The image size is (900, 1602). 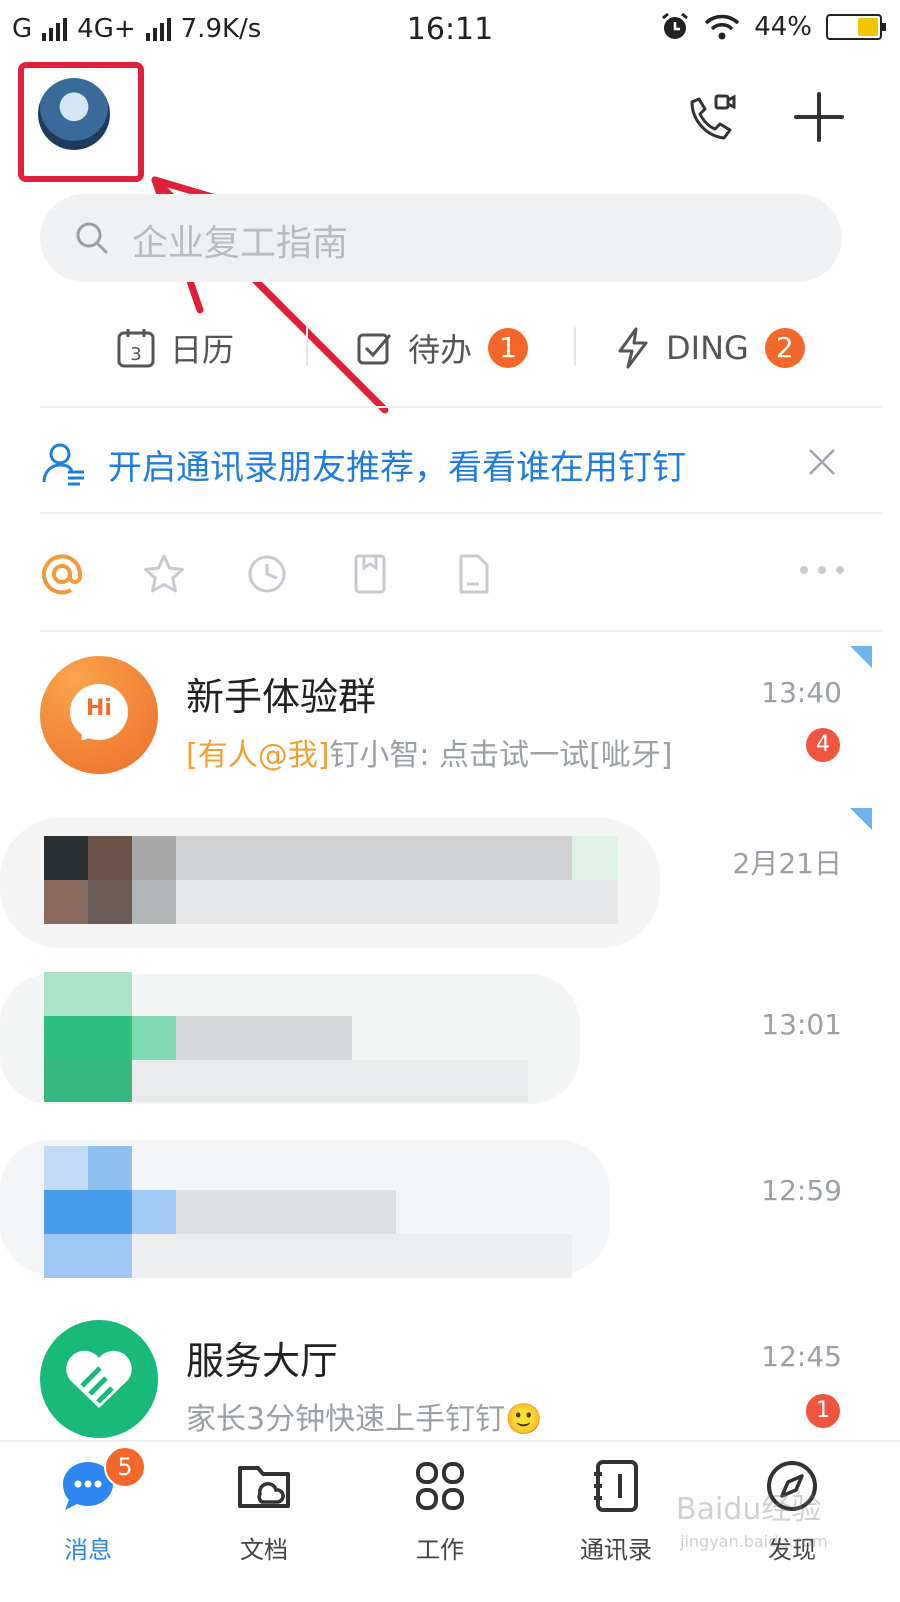 I want to click on group-avatar: Hi, so click(x=99, y=715).